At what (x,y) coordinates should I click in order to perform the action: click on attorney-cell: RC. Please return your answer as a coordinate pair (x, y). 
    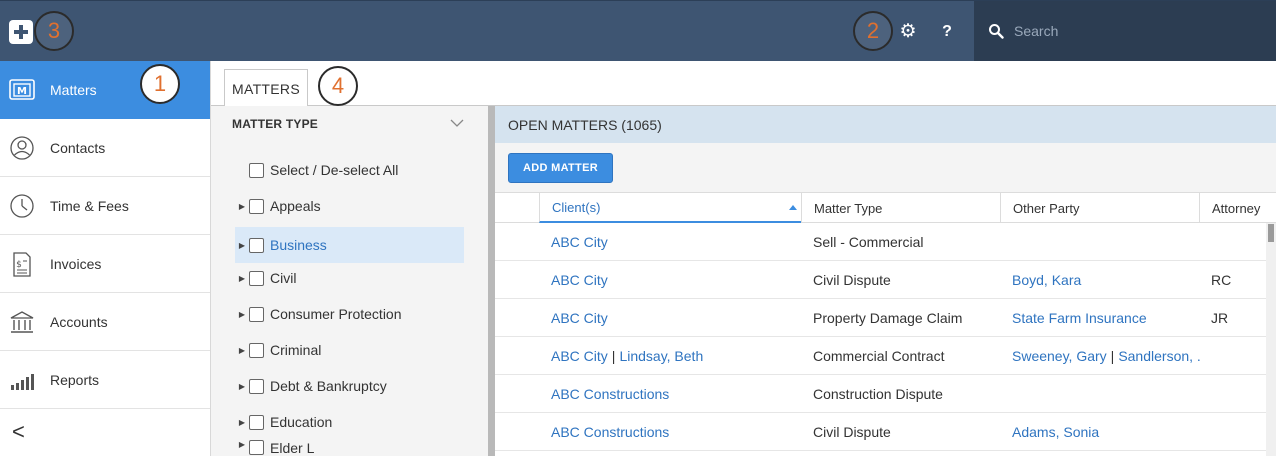
    Looking at the image, I should click on (1221, 280).